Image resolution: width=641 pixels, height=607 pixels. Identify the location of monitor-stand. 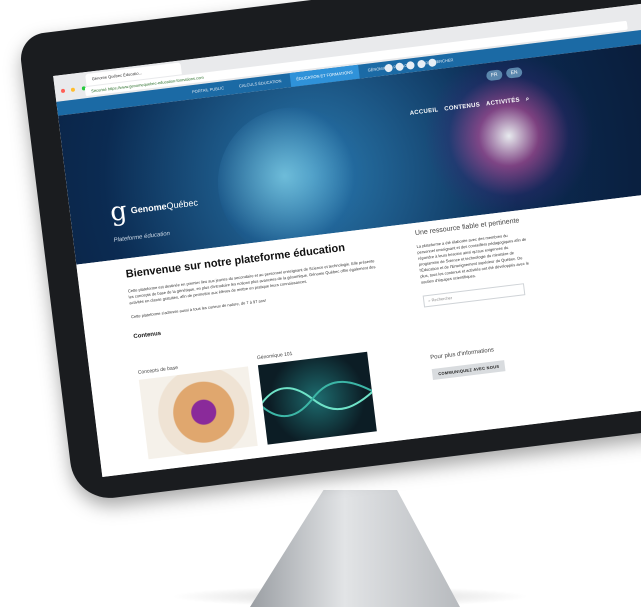
(355, 548).